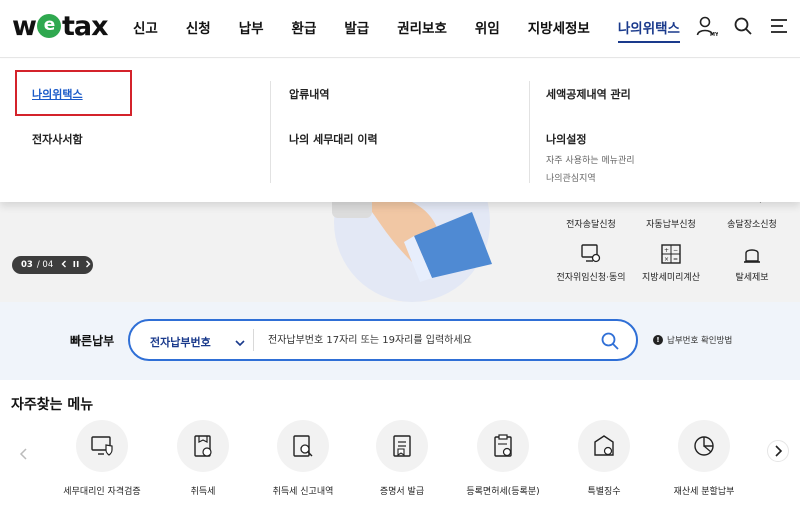  Describe the element at coordinates (24, 26) in the screenshot. I see `logo-text-w: w` at that location.